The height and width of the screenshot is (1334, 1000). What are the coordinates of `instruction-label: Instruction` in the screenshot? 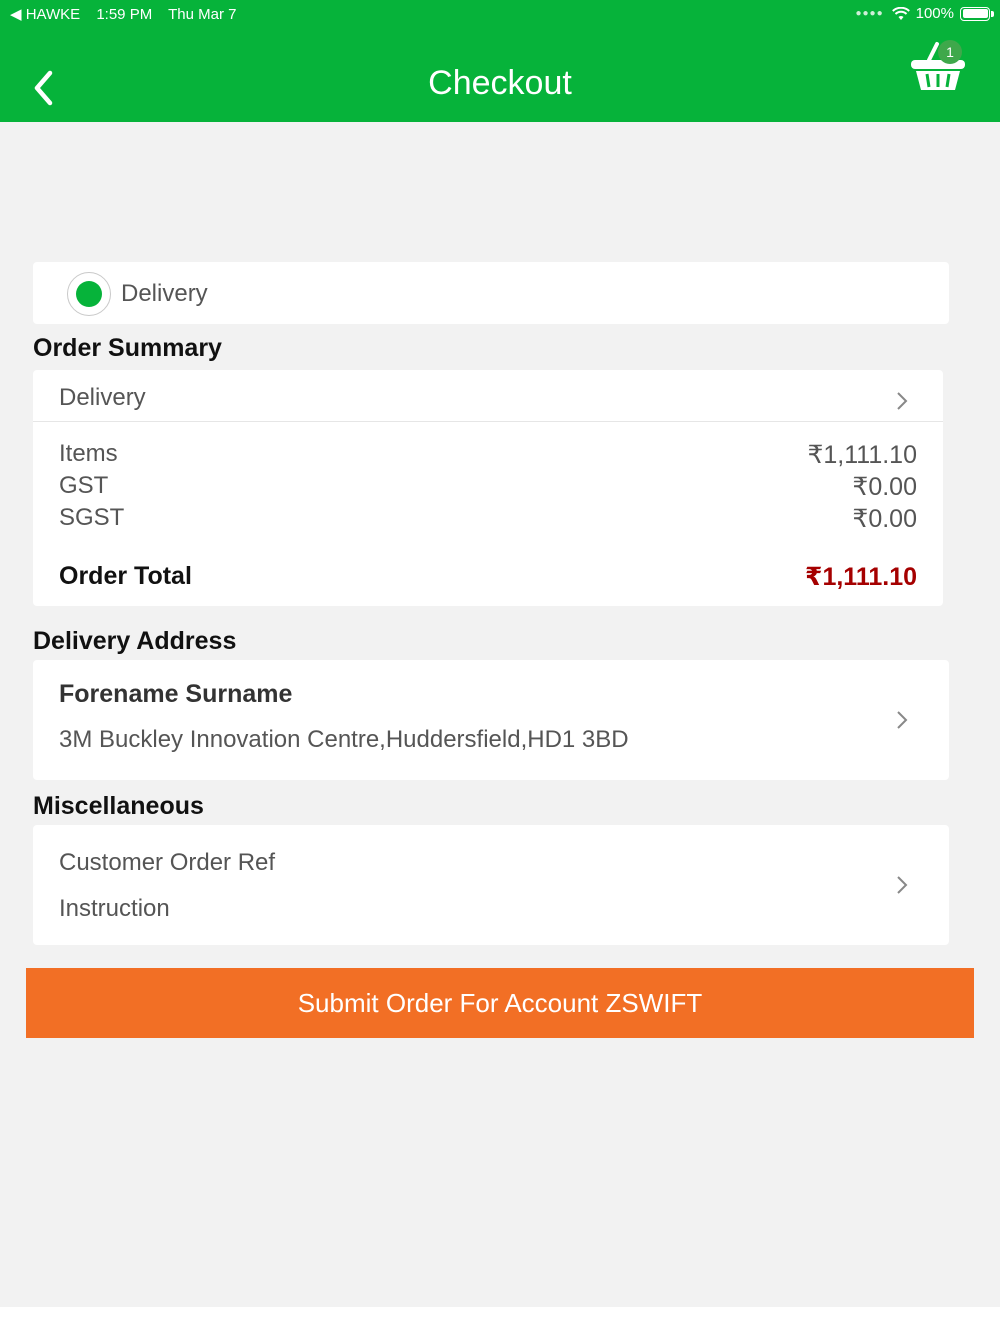 It's located at (114, 908).